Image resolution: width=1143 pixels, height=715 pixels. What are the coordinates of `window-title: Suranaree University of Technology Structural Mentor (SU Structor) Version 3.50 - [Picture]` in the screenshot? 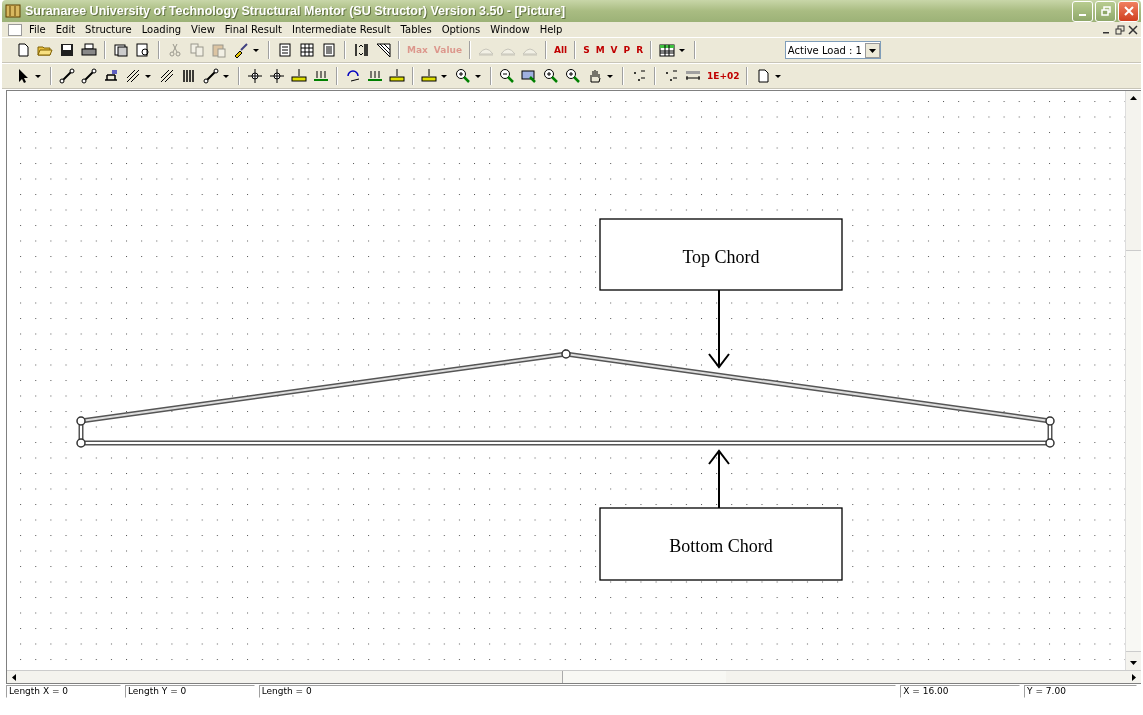 It's located at (295, 11).